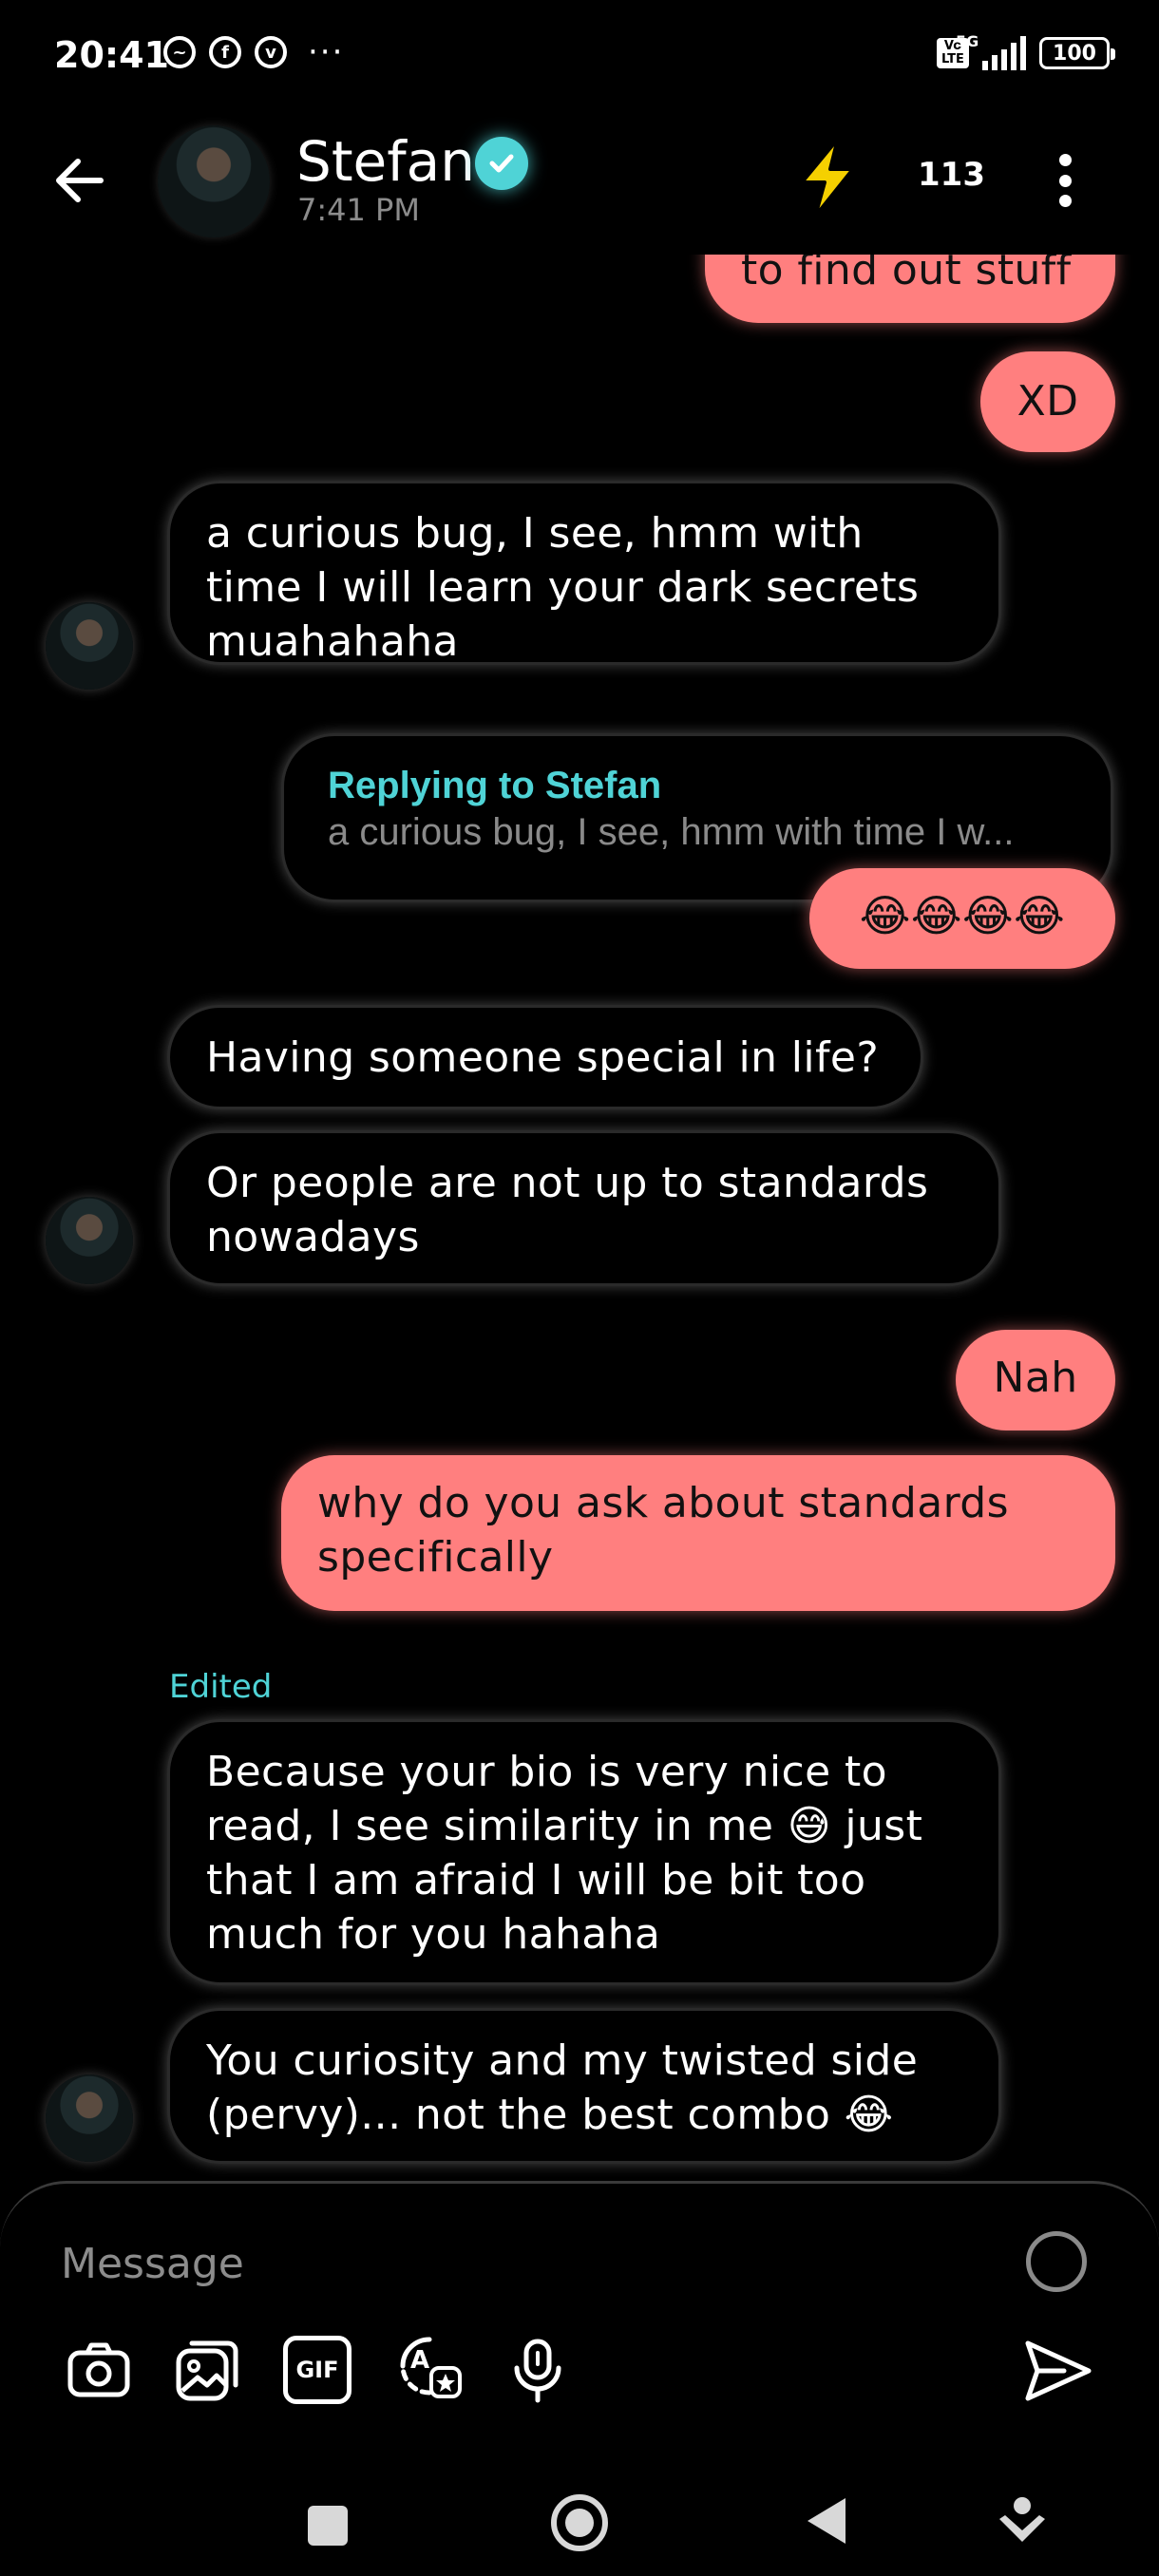  Describe the element at coordinates (207, 2370) in the screenshot. I see `gallery-icon` at that location.